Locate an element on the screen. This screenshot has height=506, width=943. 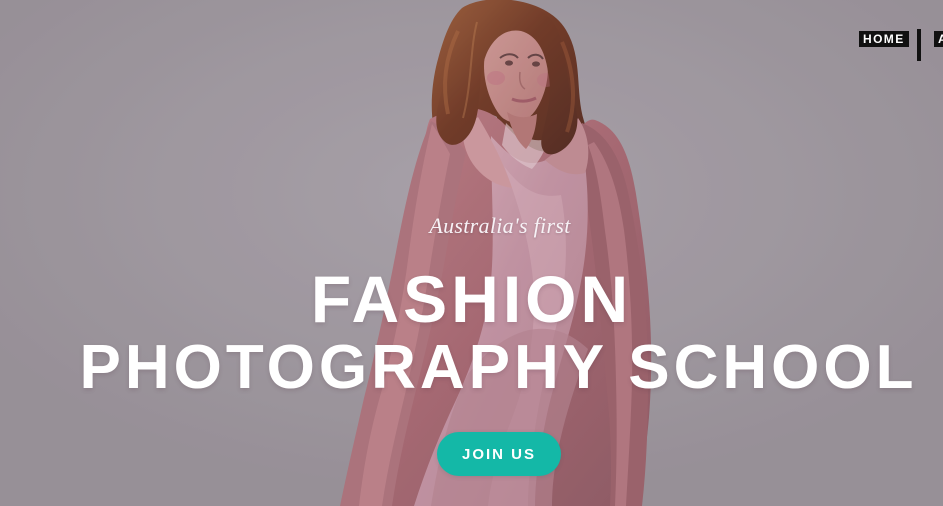
nav-link-partial: A is located at coordinates (938, 39).